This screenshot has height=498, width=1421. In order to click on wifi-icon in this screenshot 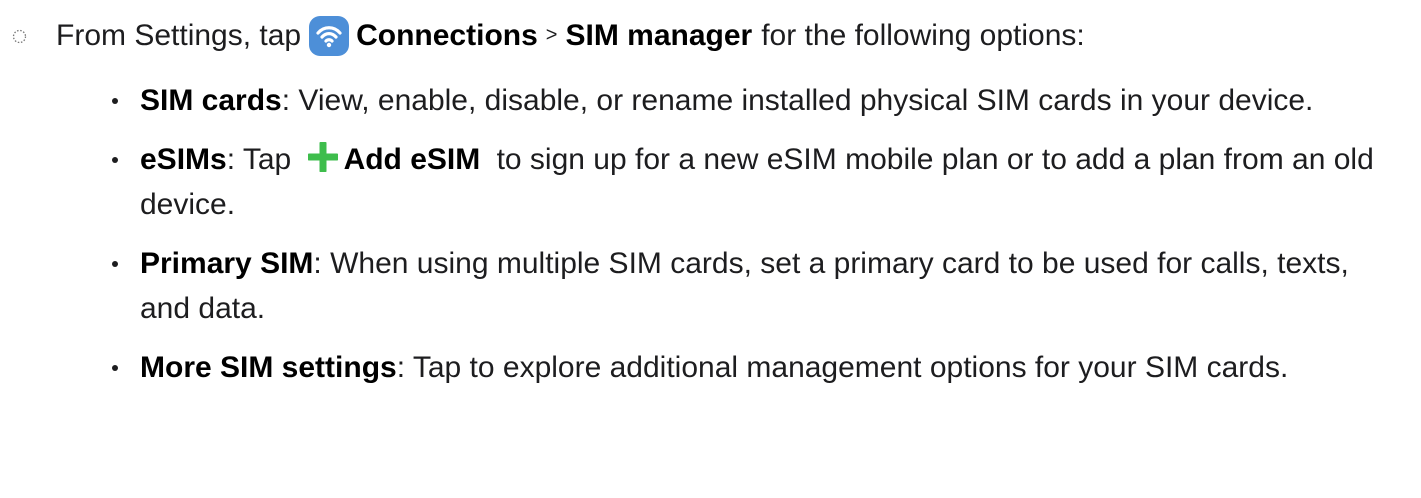, I will do `click(329, 36)`.